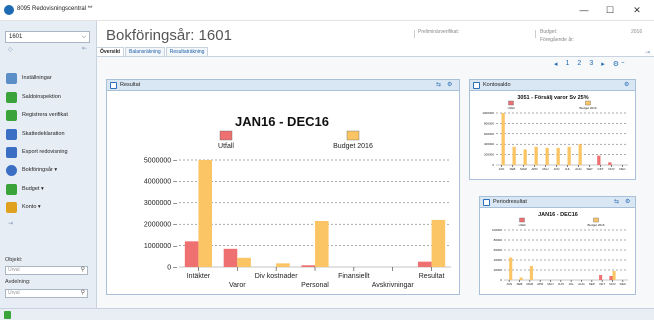 This screenshot has width=654, height=320. I want to click on collapse-icon: ⇥, so click(647, 52).